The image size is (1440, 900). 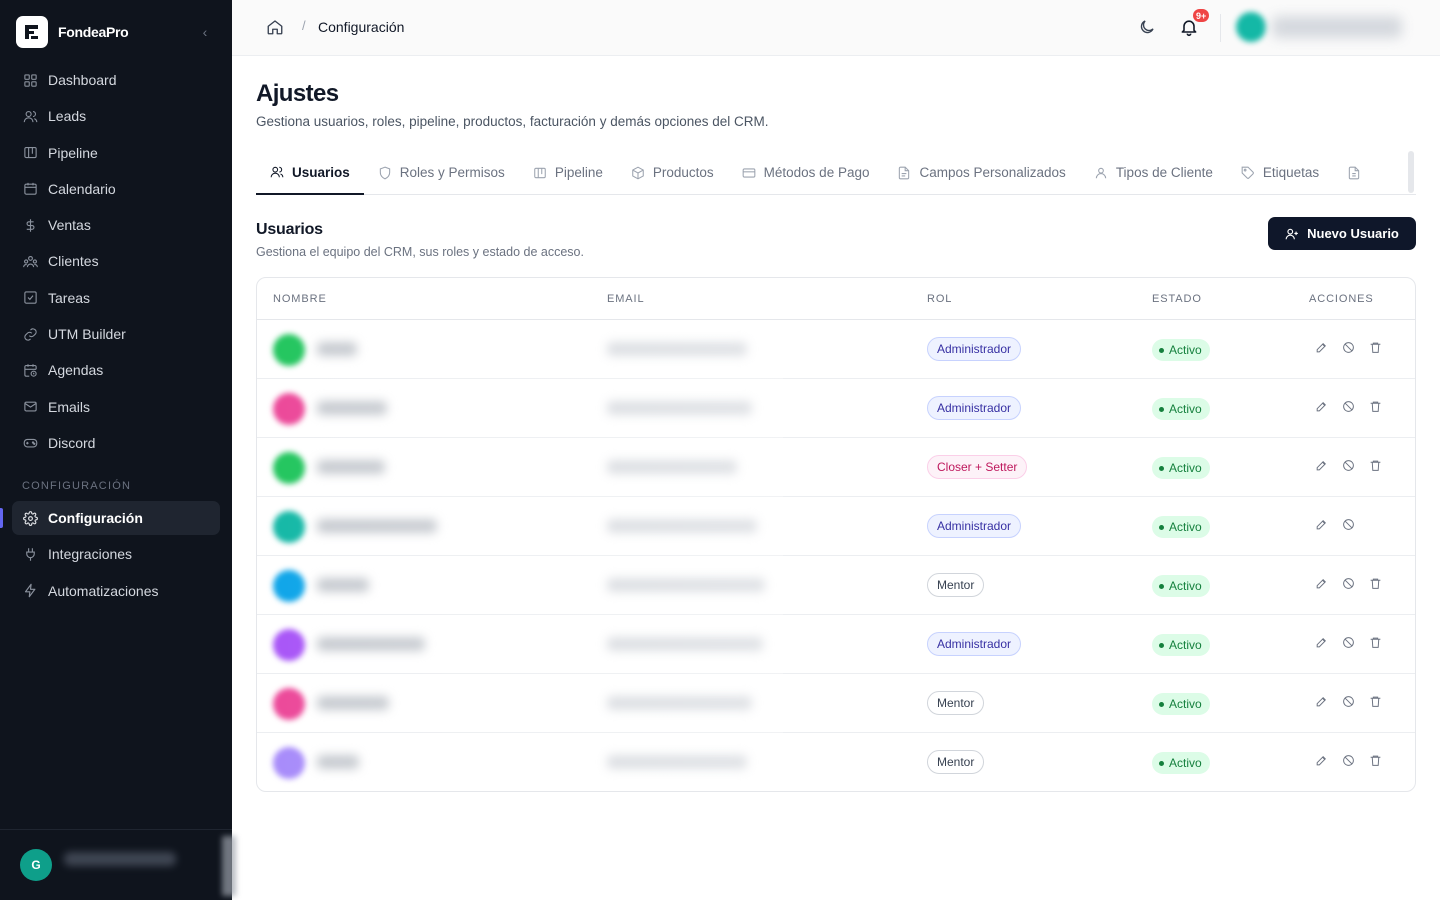 I want to click on sidebar-item-automatizaciones: Automatizaciones, so click(x=116, y=591).